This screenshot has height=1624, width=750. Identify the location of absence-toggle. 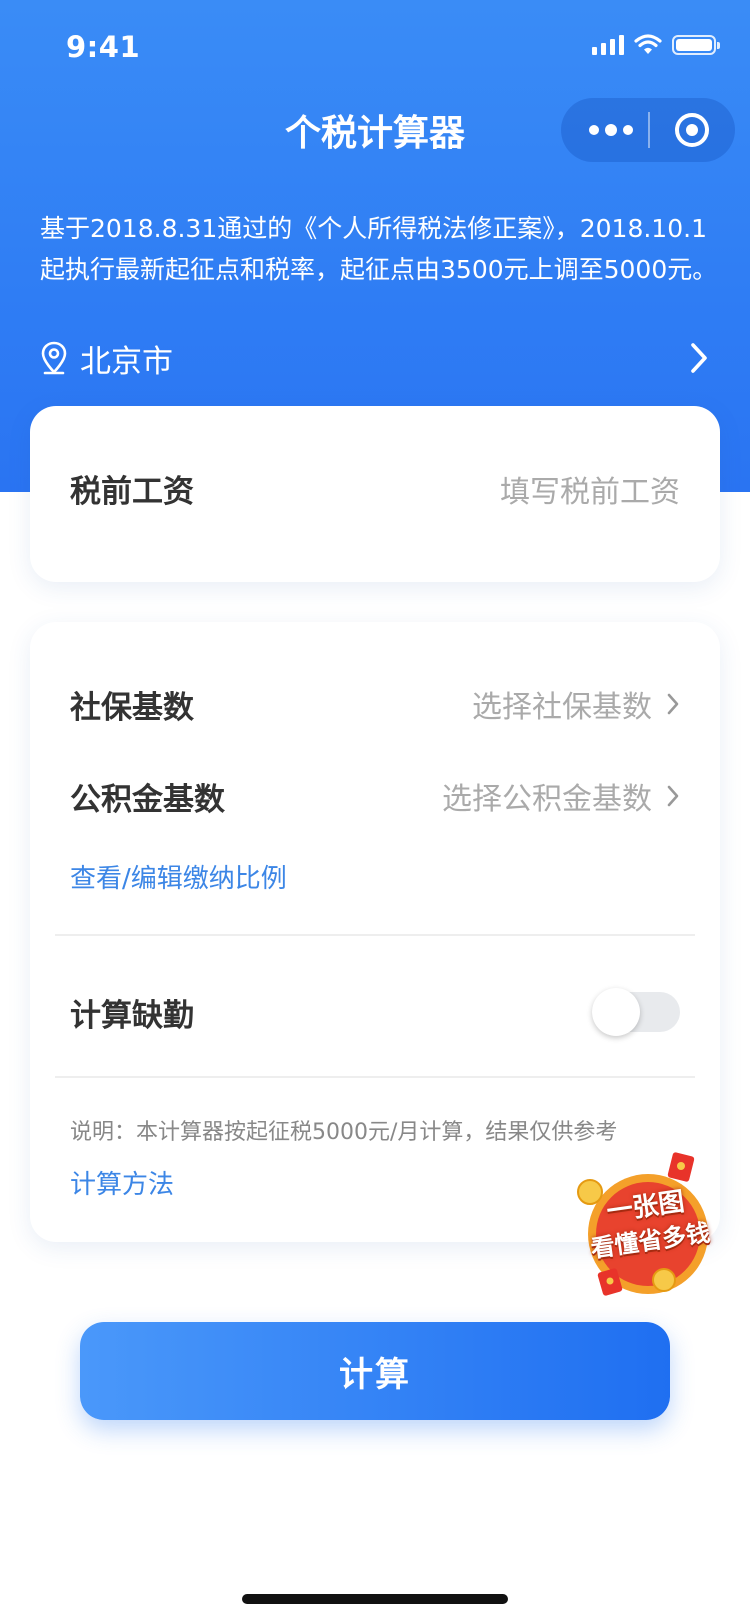
(636, 1012).